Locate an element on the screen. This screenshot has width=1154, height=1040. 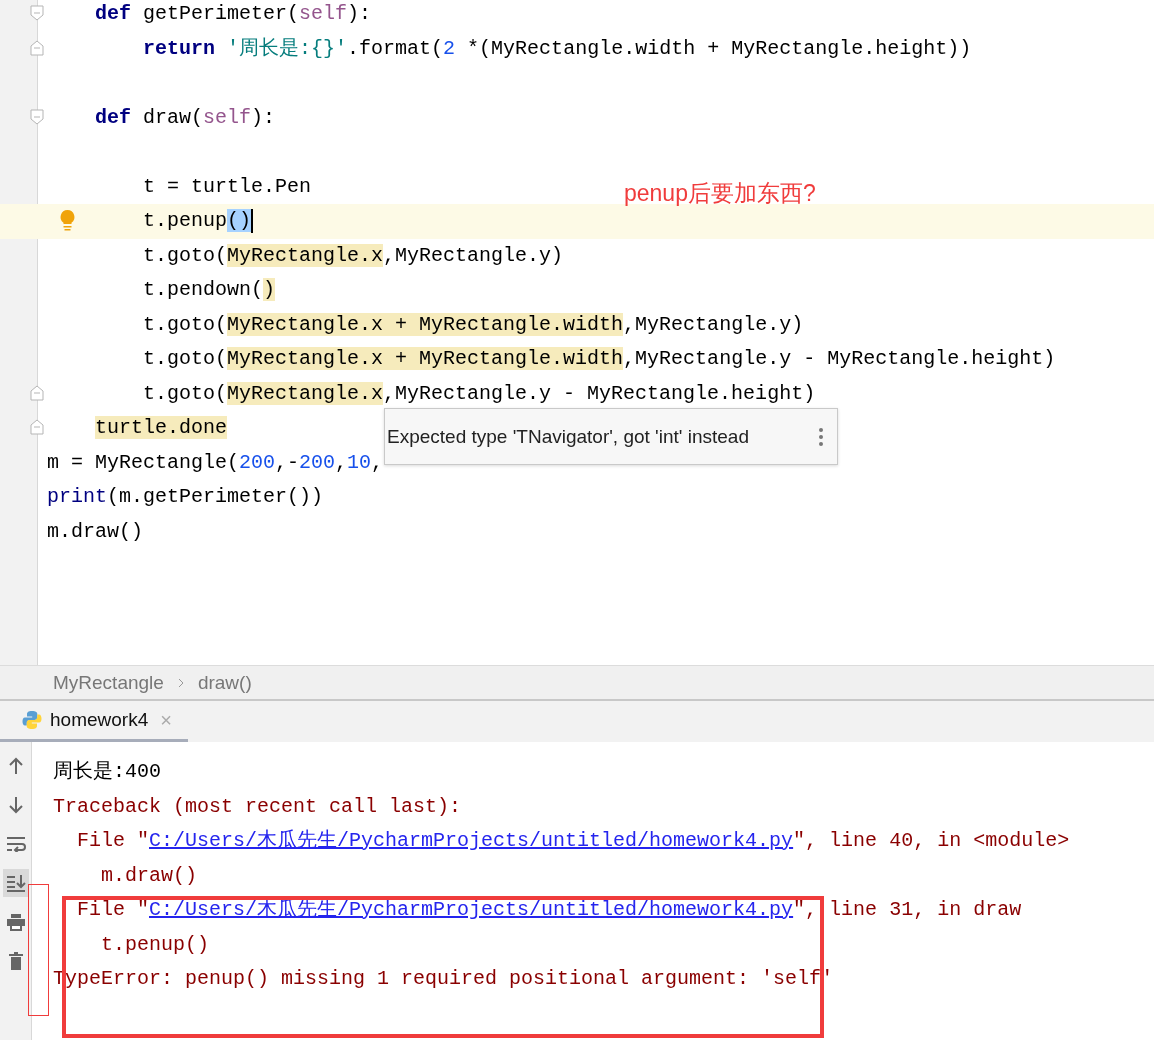
annotation-text: penup后要加东西? is located at coordinates (720, 193).